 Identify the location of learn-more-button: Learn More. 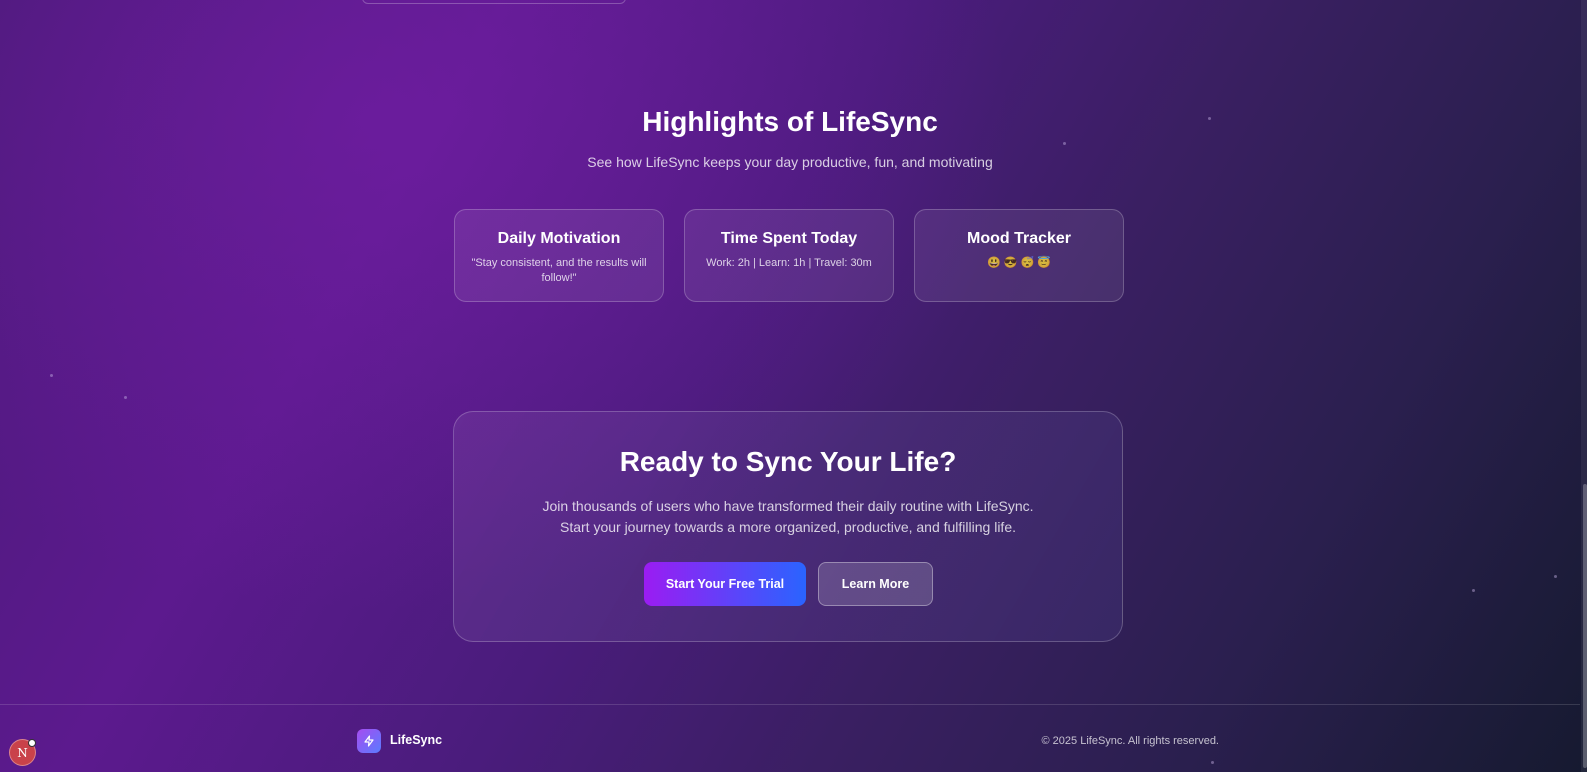
(875, 584).